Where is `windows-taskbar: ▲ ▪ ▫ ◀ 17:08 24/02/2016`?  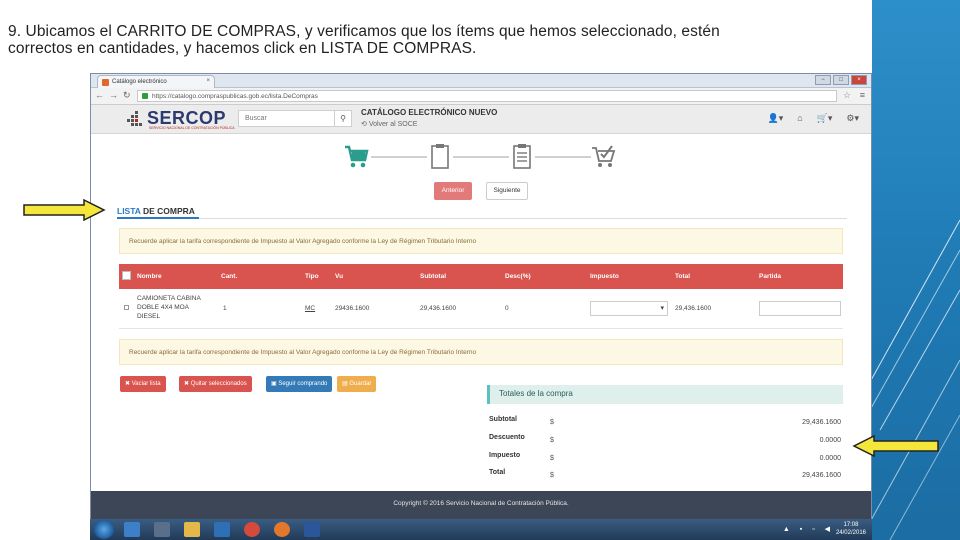 windows-taskbar: ▲ ▪ ▫ ◀ 17:08 24/02/2016 is located at coordinates (481, 529).